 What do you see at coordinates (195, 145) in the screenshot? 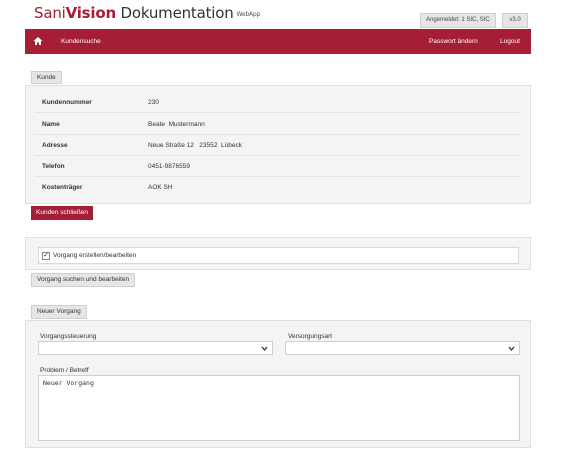
I see `customer-address-value: Neue Straße 12 23552 Lübeck` at bounding box center [195, 145].